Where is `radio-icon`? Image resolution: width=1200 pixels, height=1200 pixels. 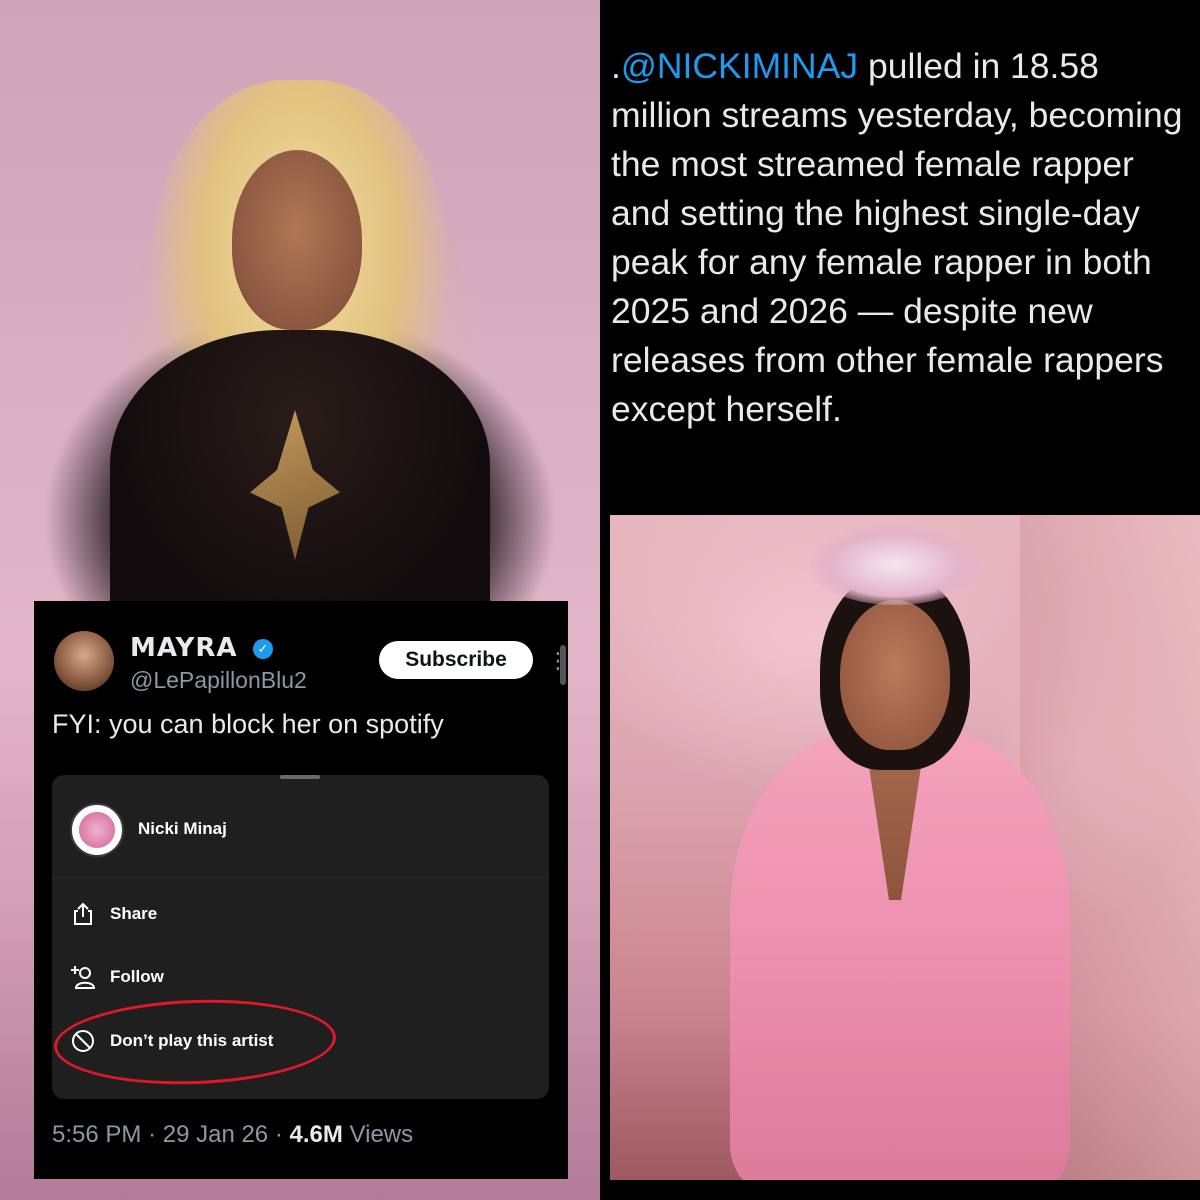
radio-icon is located at coordinates (83, 1097).